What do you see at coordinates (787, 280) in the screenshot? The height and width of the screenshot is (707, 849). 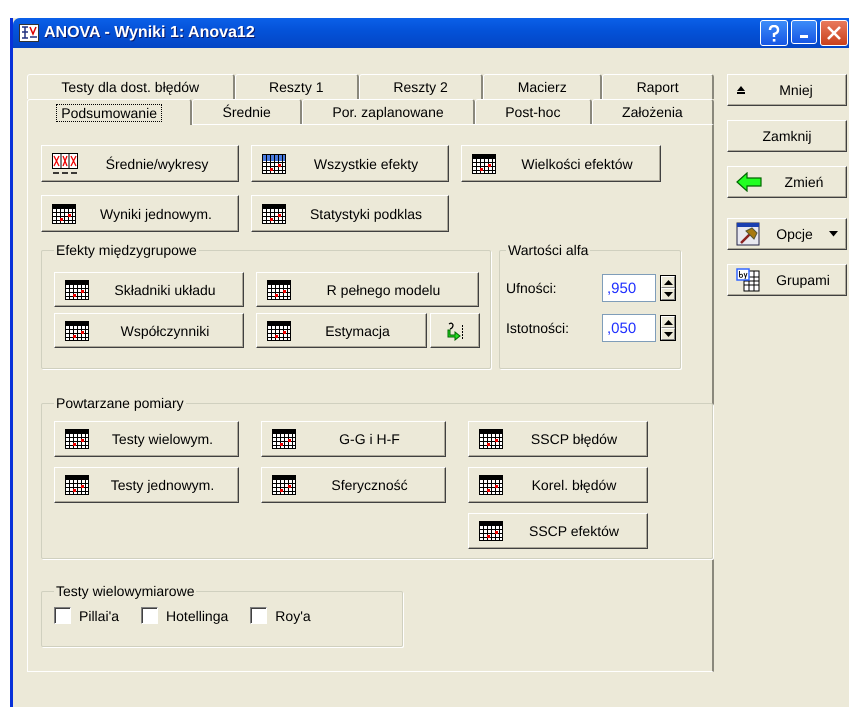 I see `button: Grupami` at bounding box center [787, 280].